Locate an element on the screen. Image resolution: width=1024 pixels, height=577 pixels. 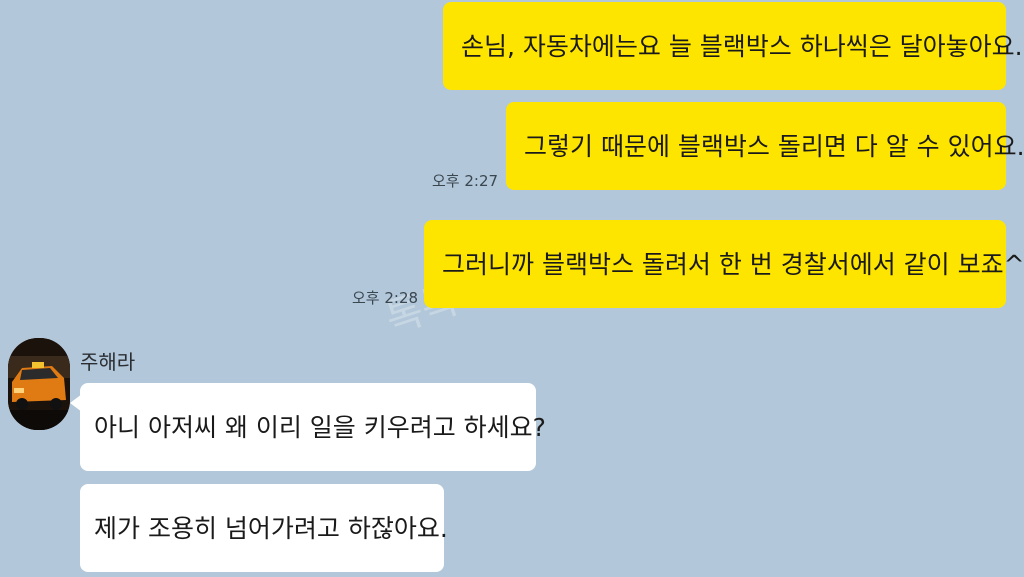
message-text: 그러니까 블랙박스 돌려서 한 번 경찰서에서 같이 보죠^^ is located at coordinates (733, 264).